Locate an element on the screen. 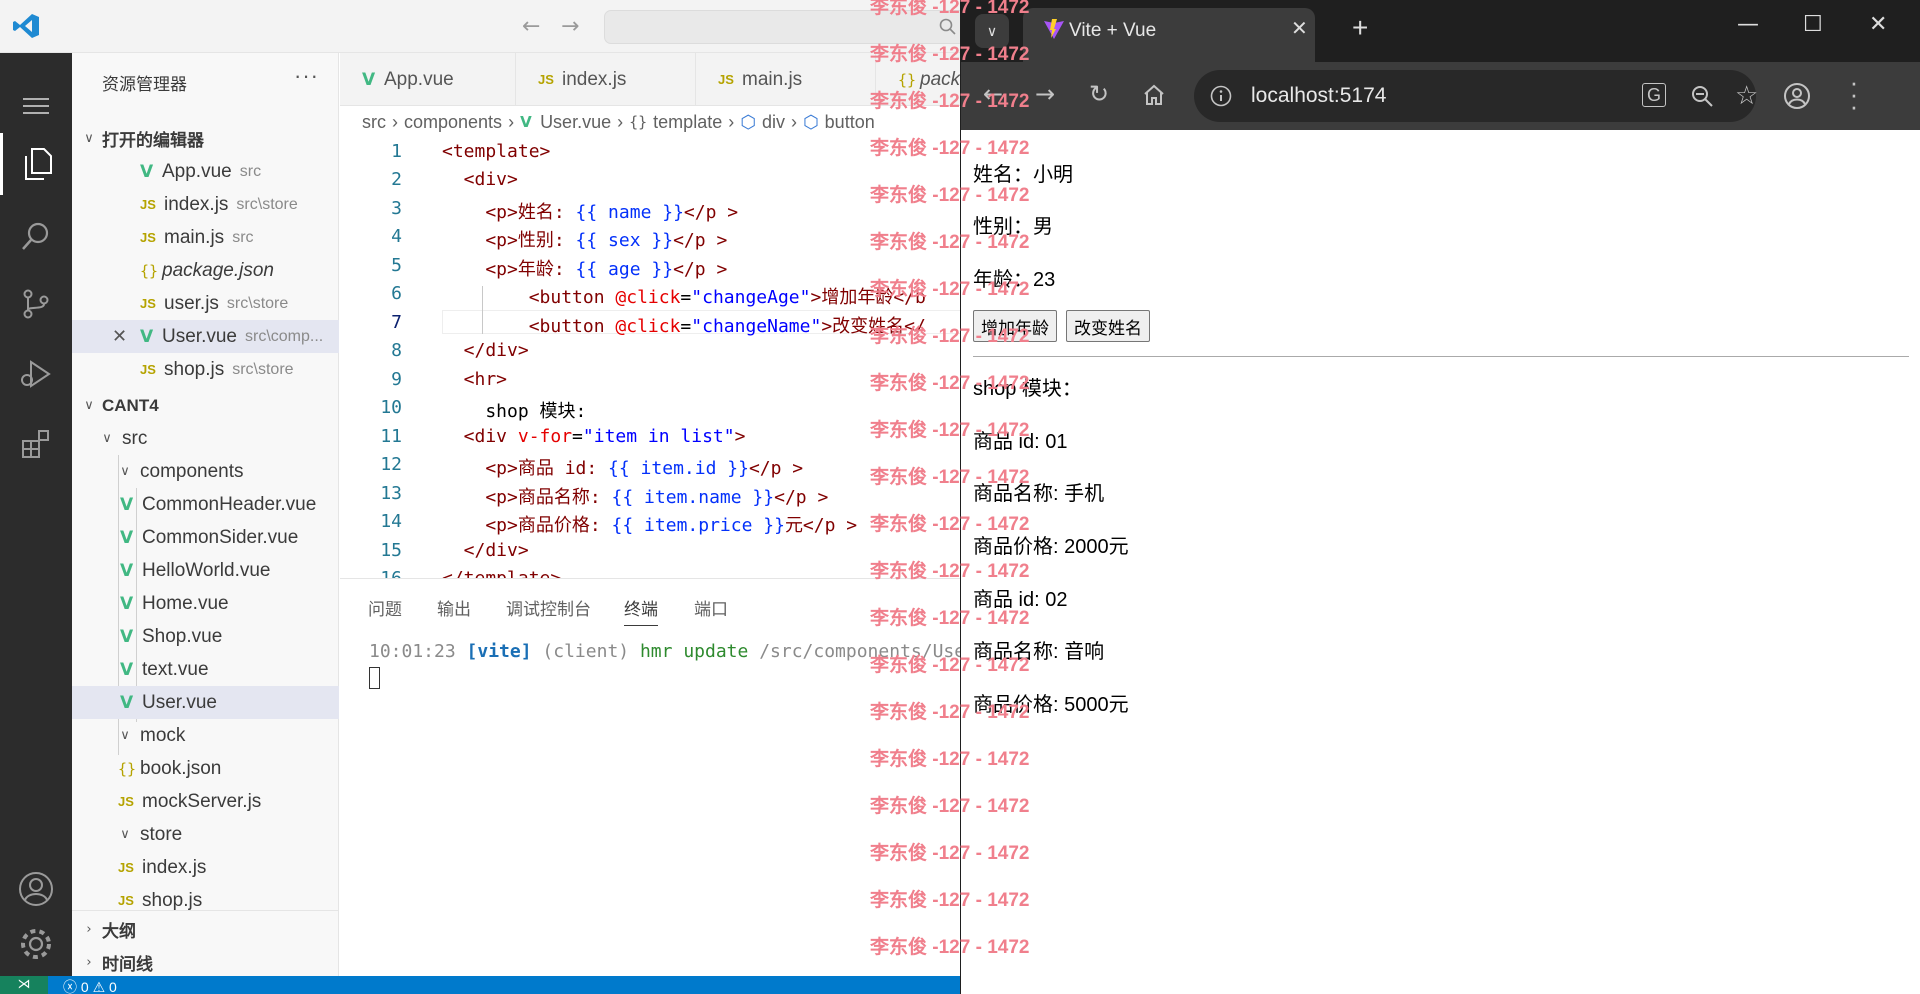  close-tab-icon: ✕ is located at coordinates (1299, 28).